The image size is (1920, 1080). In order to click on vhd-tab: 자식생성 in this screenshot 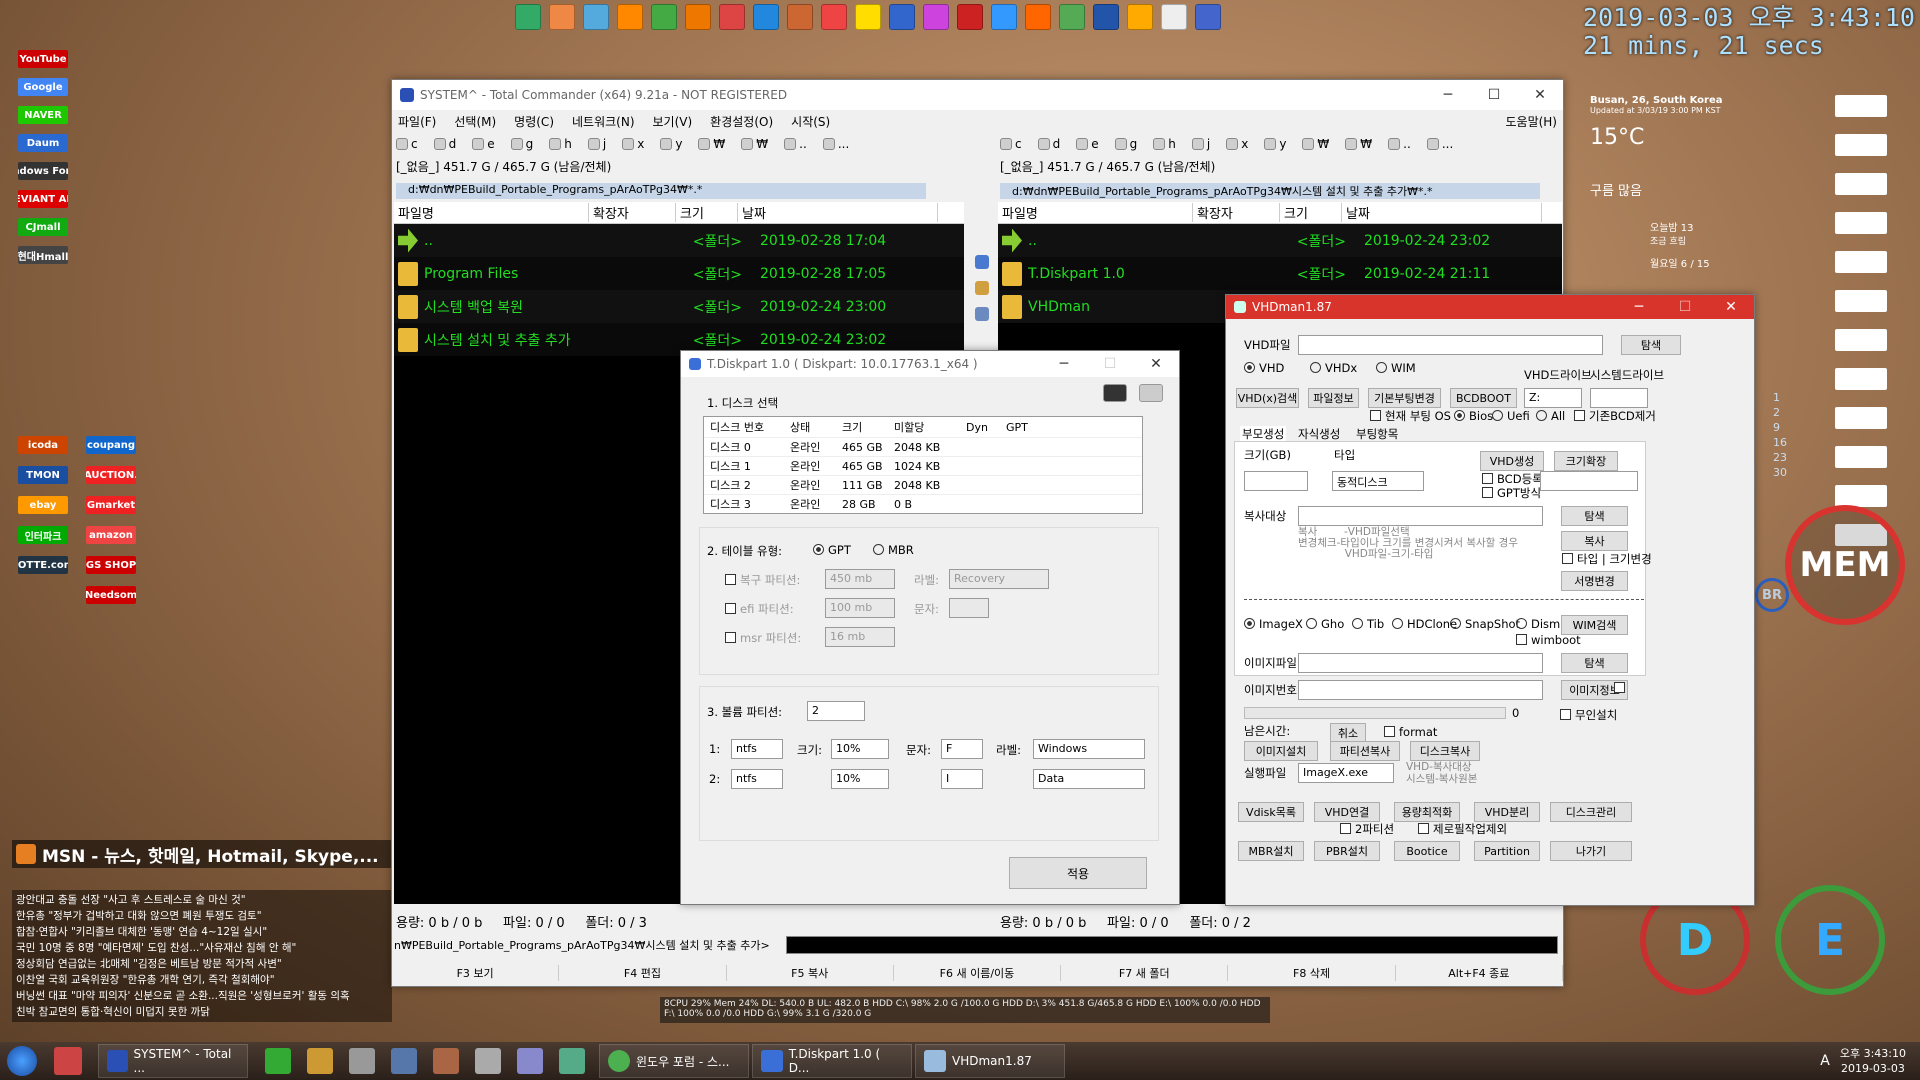, I will do `click(1319, 434)`.